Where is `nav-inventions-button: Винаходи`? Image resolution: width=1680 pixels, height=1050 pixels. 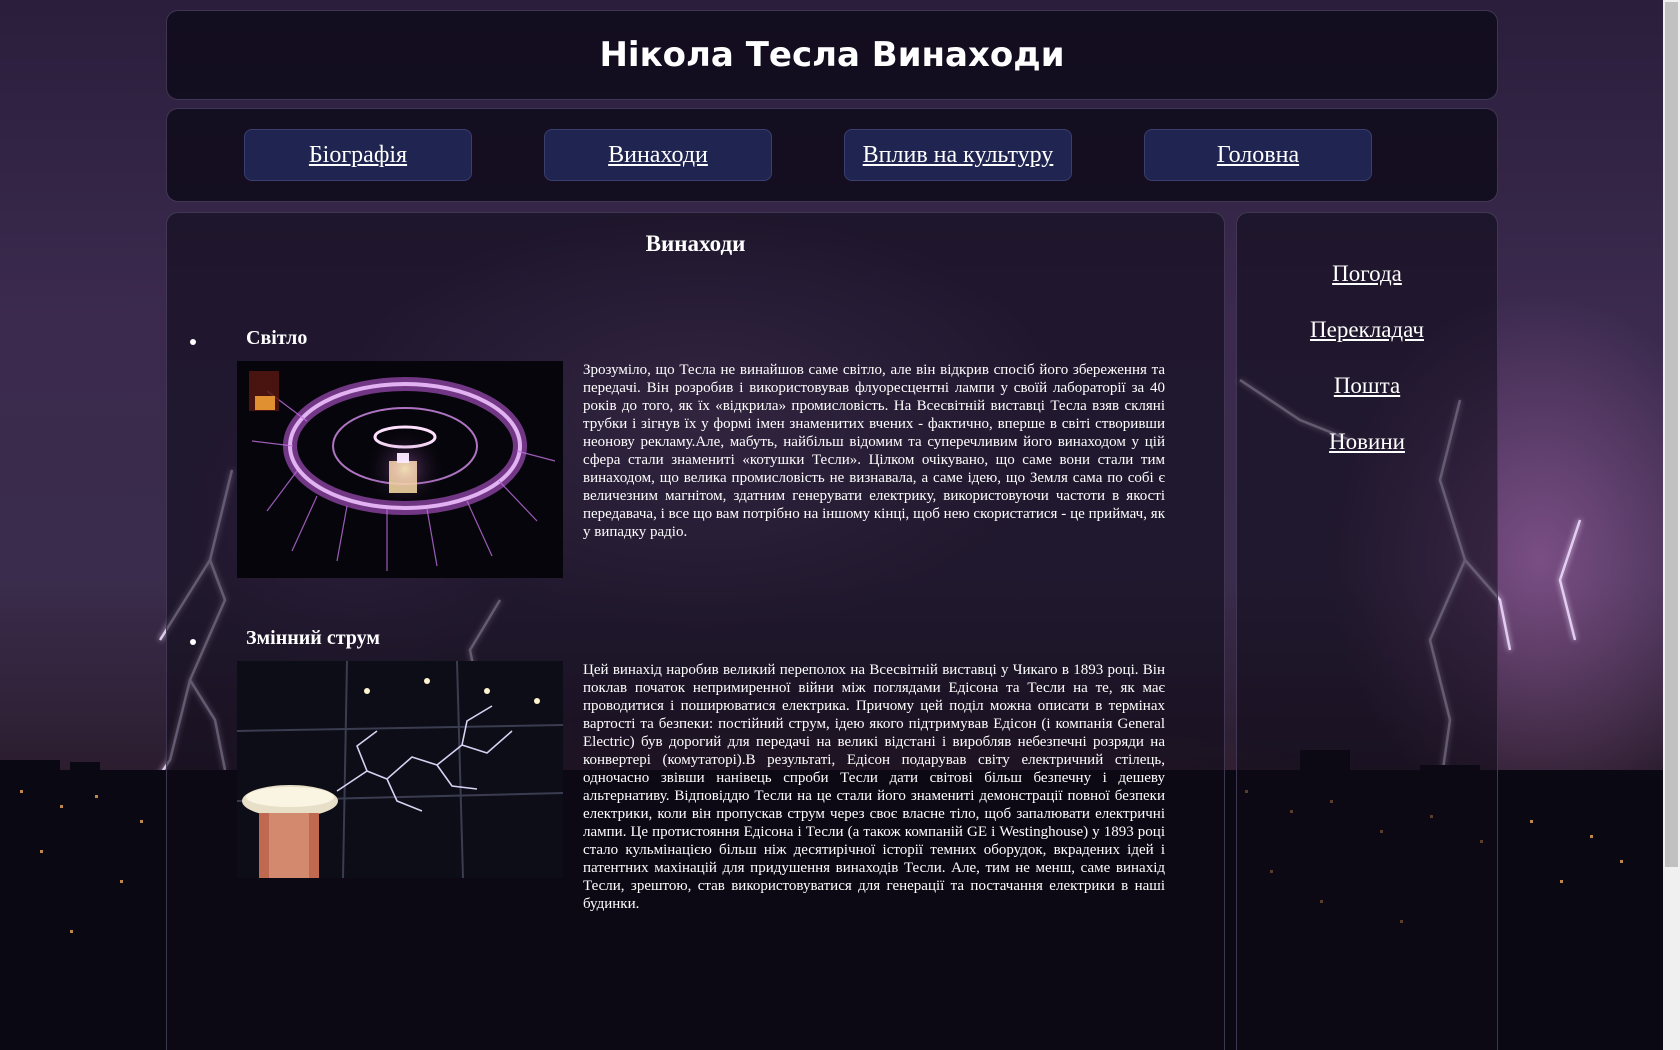
nav-inventions-button: Винаходи is located at coordinates (658, 155).